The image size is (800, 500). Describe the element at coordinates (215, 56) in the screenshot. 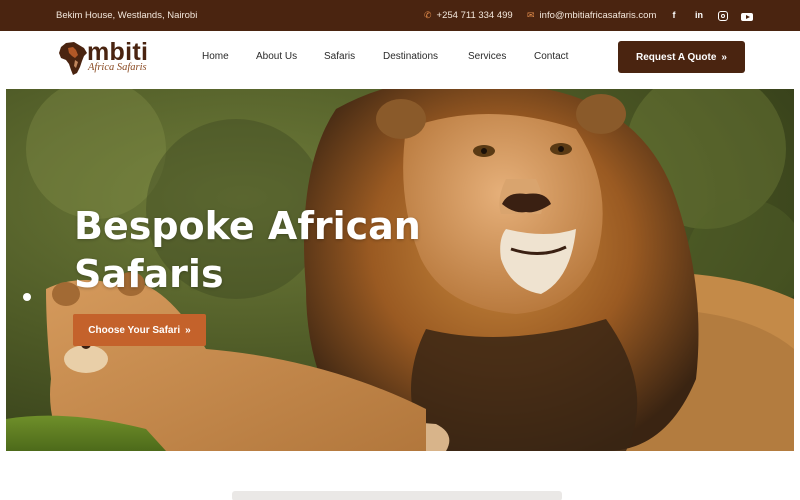

I see `nav-item-home: Home` at that location.